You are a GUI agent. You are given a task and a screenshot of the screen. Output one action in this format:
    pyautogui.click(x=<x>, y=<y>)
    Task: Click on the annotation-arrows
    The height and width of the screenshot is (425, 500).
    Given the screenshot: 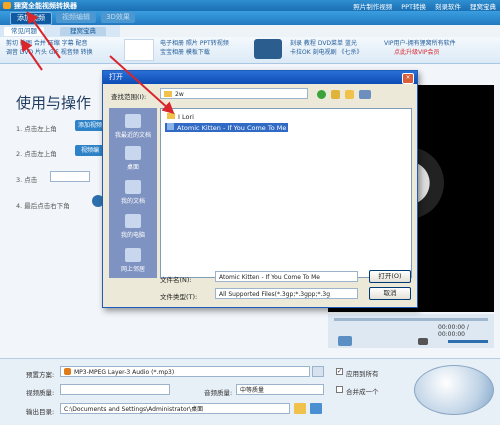 What is the action you would take?
    pyautogui.click(x=97, y=63)
    